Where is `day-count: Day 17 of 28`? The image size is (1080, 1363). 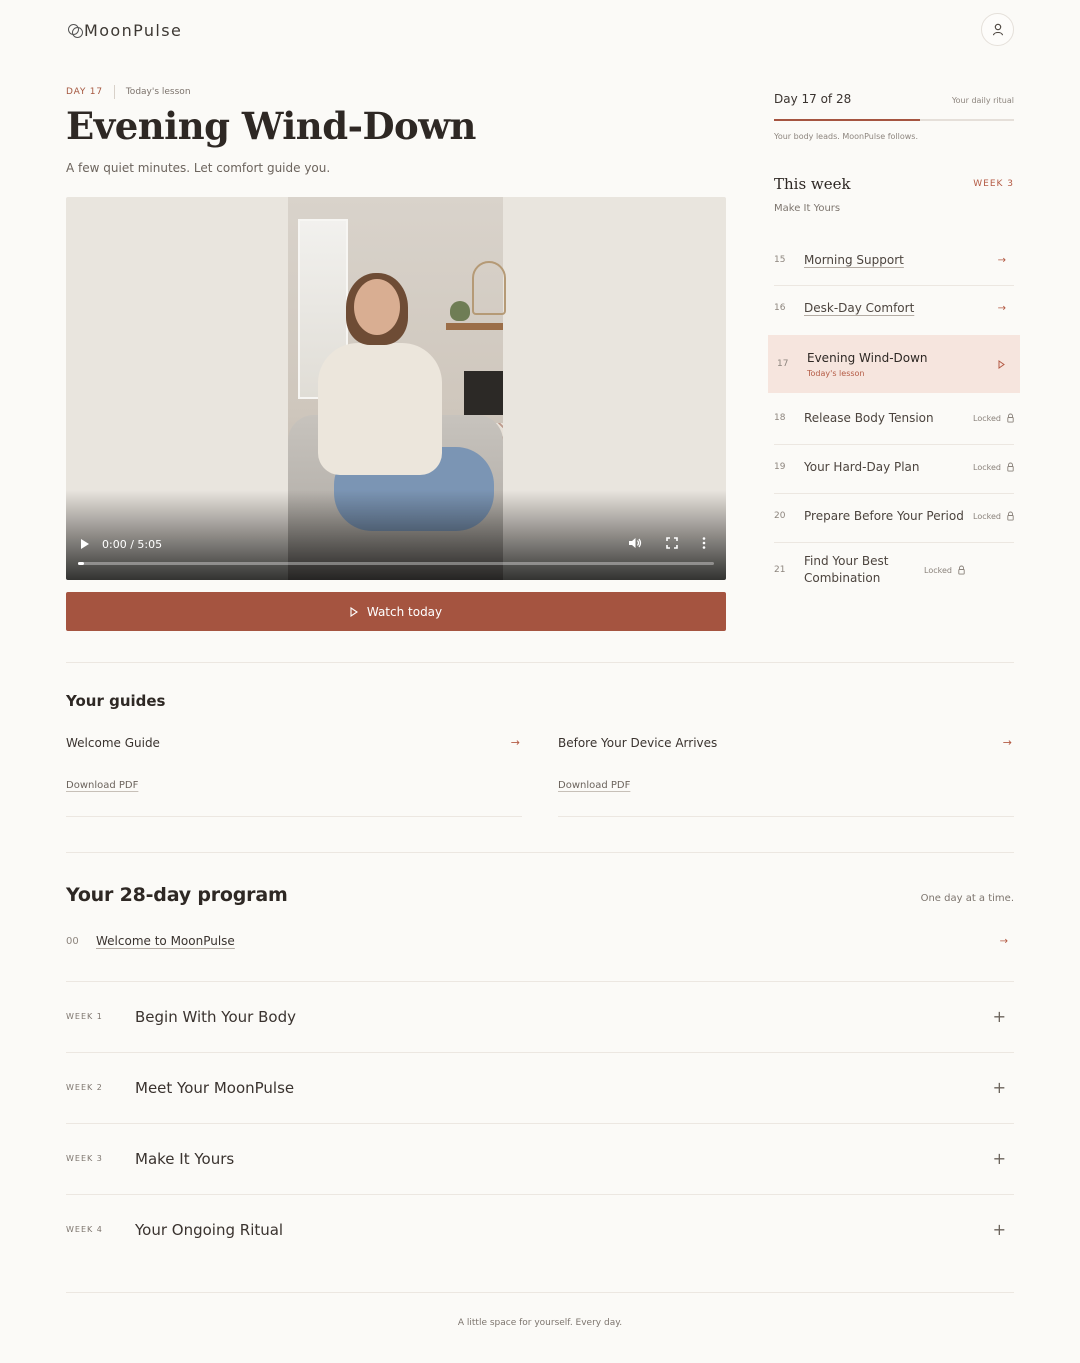 day-count: Day 17 of 28 is located at coordinates (813, 99).